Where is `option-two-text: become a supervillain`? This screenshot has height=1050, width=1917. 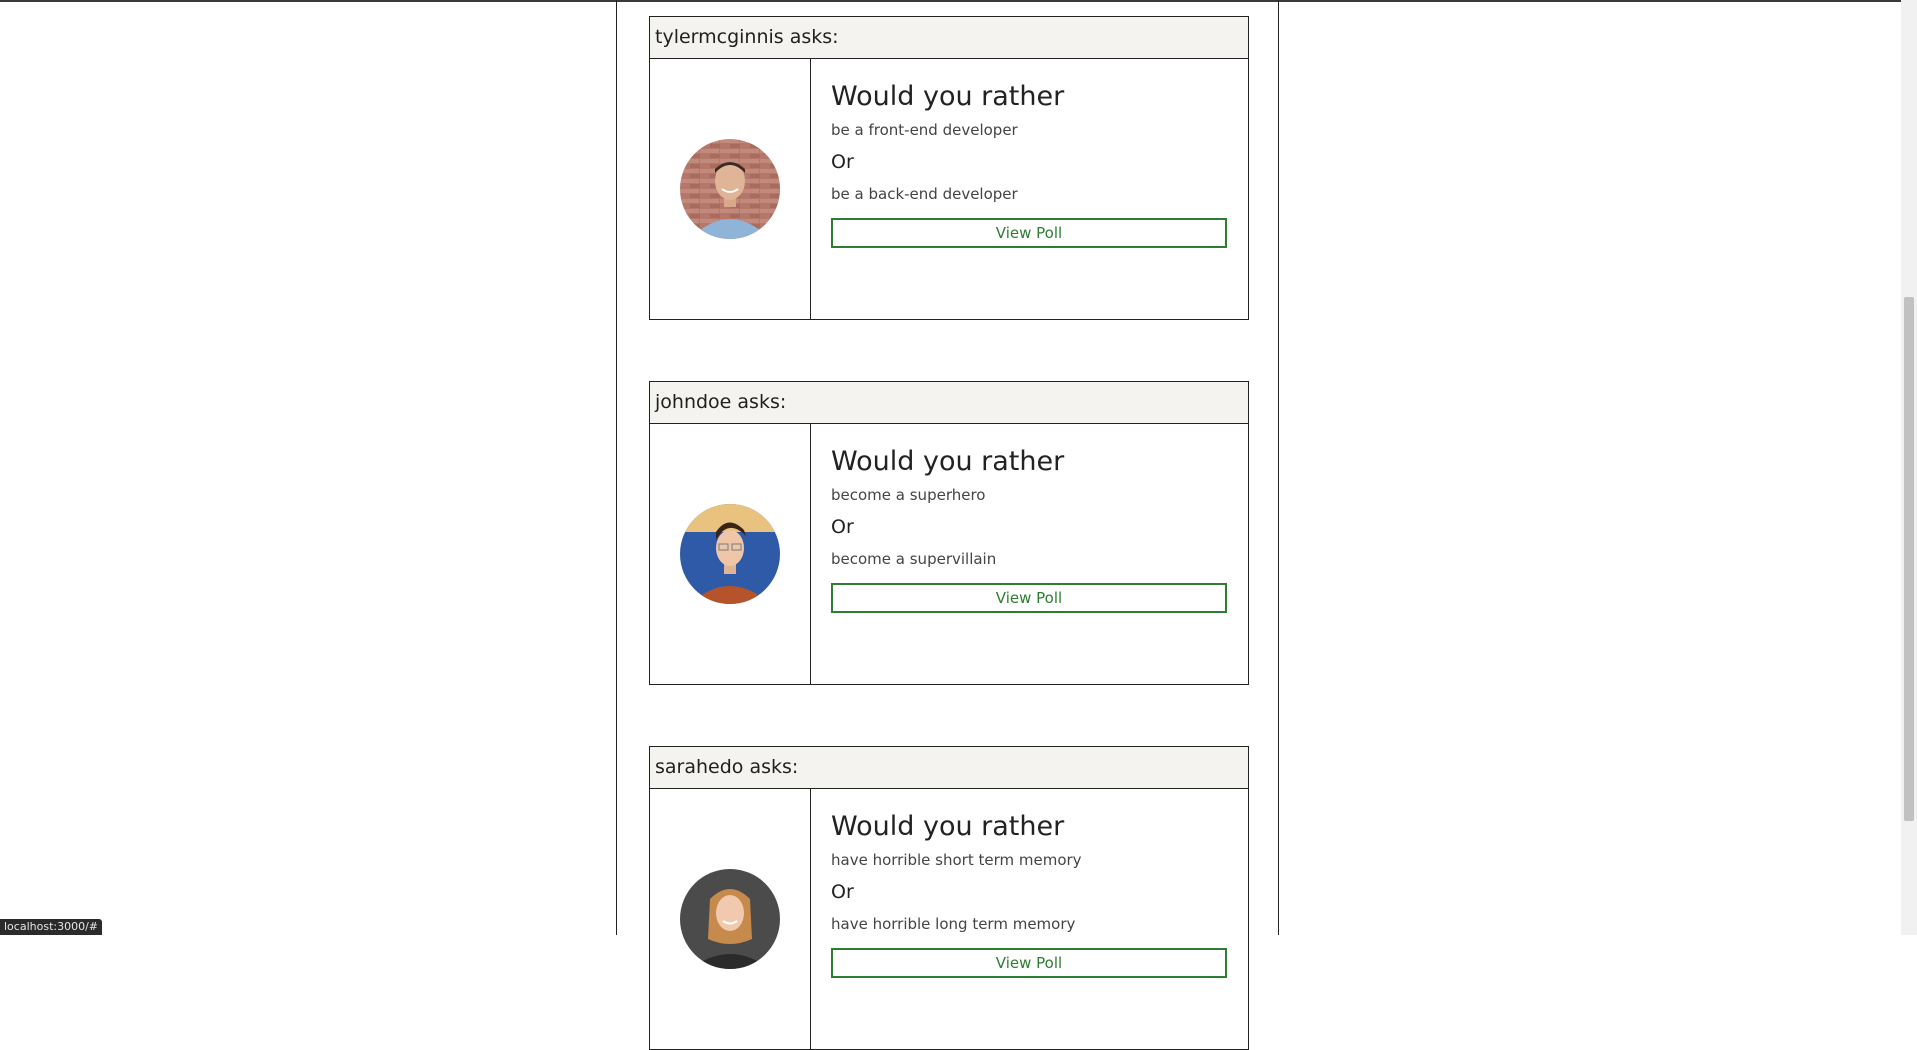 option-two-text: become a supervillain is located at coordinates (914, 559).